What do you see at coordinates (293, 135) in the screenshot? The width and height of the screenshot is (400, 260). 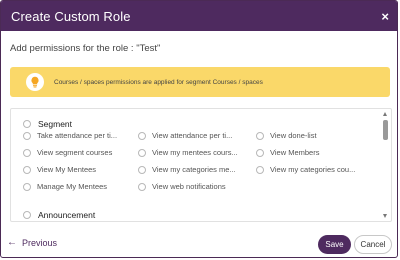 I see `permission-label: View done-list` at bounding box center [293, 135].